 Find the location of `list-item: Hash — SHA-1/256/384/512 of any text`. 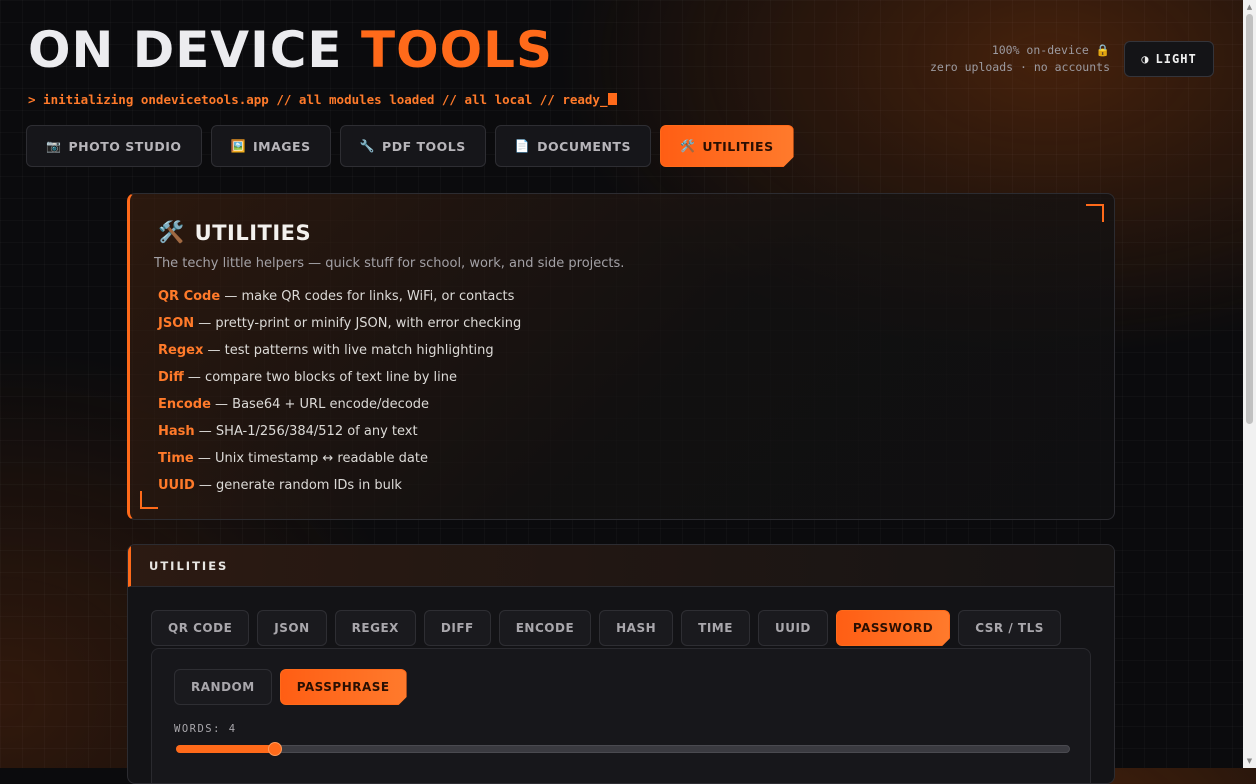

list-item: Hash — SHA-1/256/384/512 of any text is located at coordinates (339, 434).